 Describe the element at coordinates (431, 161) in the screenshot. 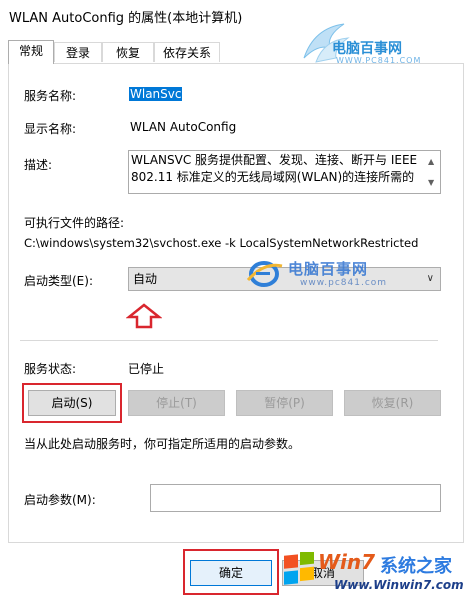

I see `scroll-up-icon: ▲` at that location.